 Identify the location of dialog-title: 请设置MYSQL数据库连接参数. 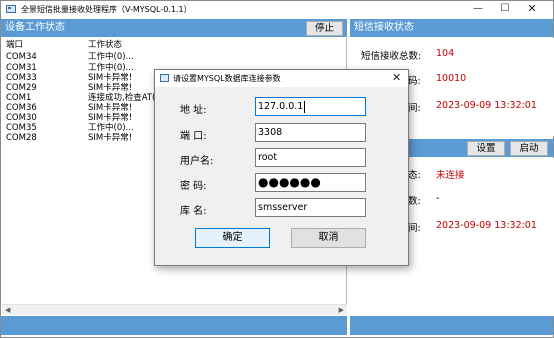
(227, 78).